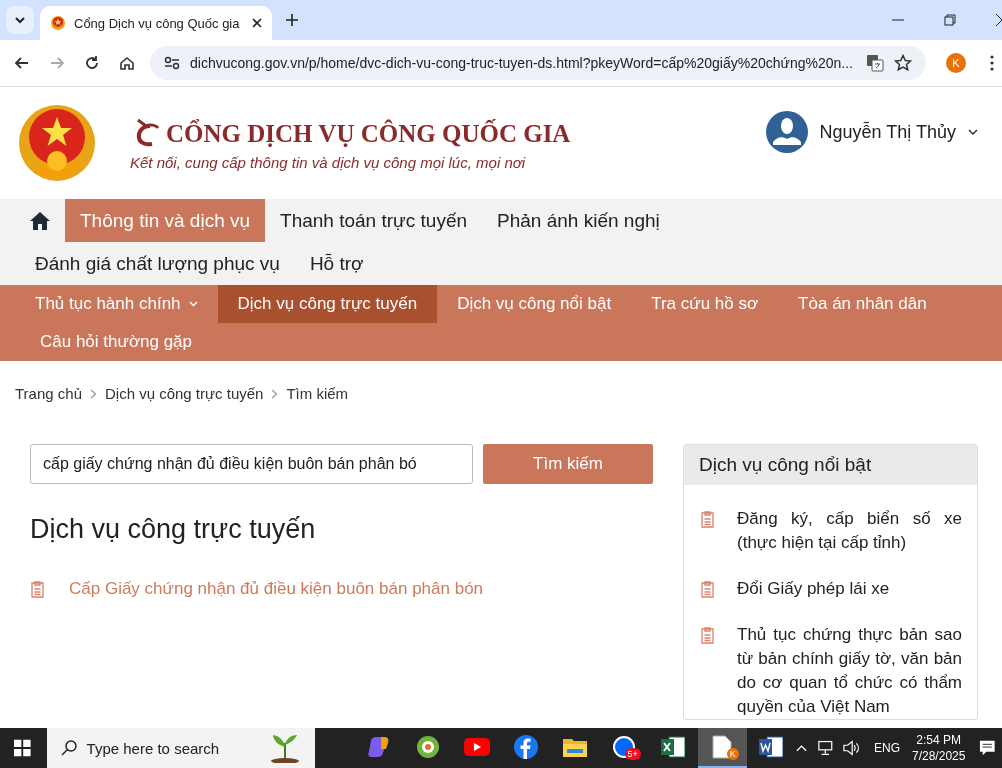 The width and height of the screenshot is (1002, 768). Describe the element at coordinates (58, 23) in the screenshot. I see `emblem-icon` at that location.